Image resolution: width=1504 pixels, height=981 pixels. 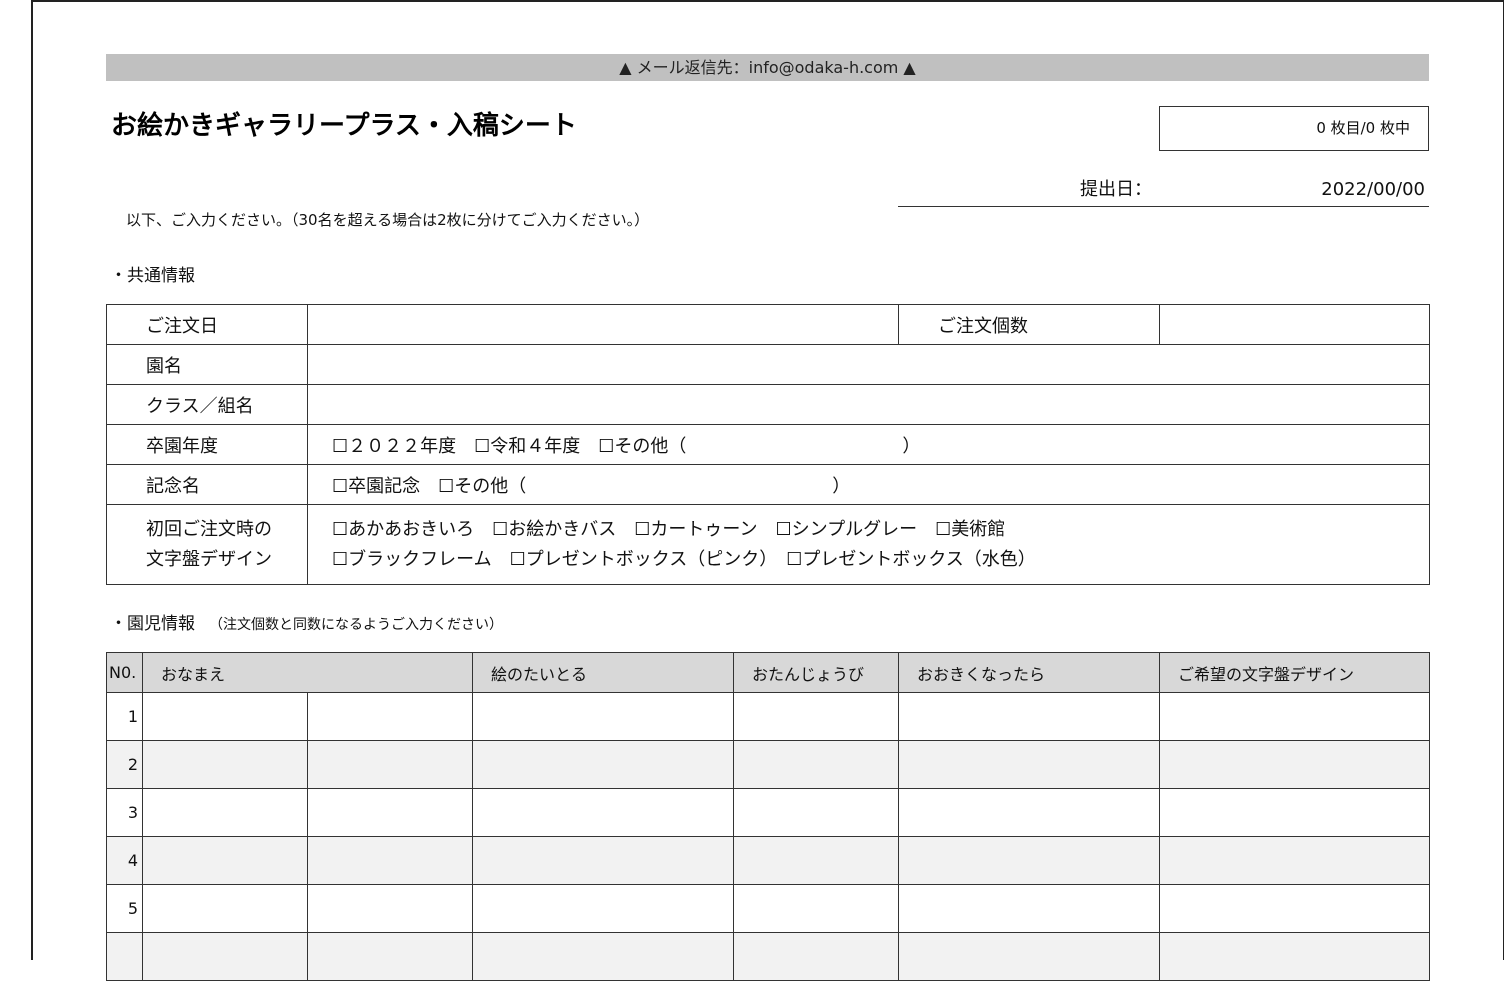 I want to click on order-date-label: ご注文日, so click(x=207, y=324).